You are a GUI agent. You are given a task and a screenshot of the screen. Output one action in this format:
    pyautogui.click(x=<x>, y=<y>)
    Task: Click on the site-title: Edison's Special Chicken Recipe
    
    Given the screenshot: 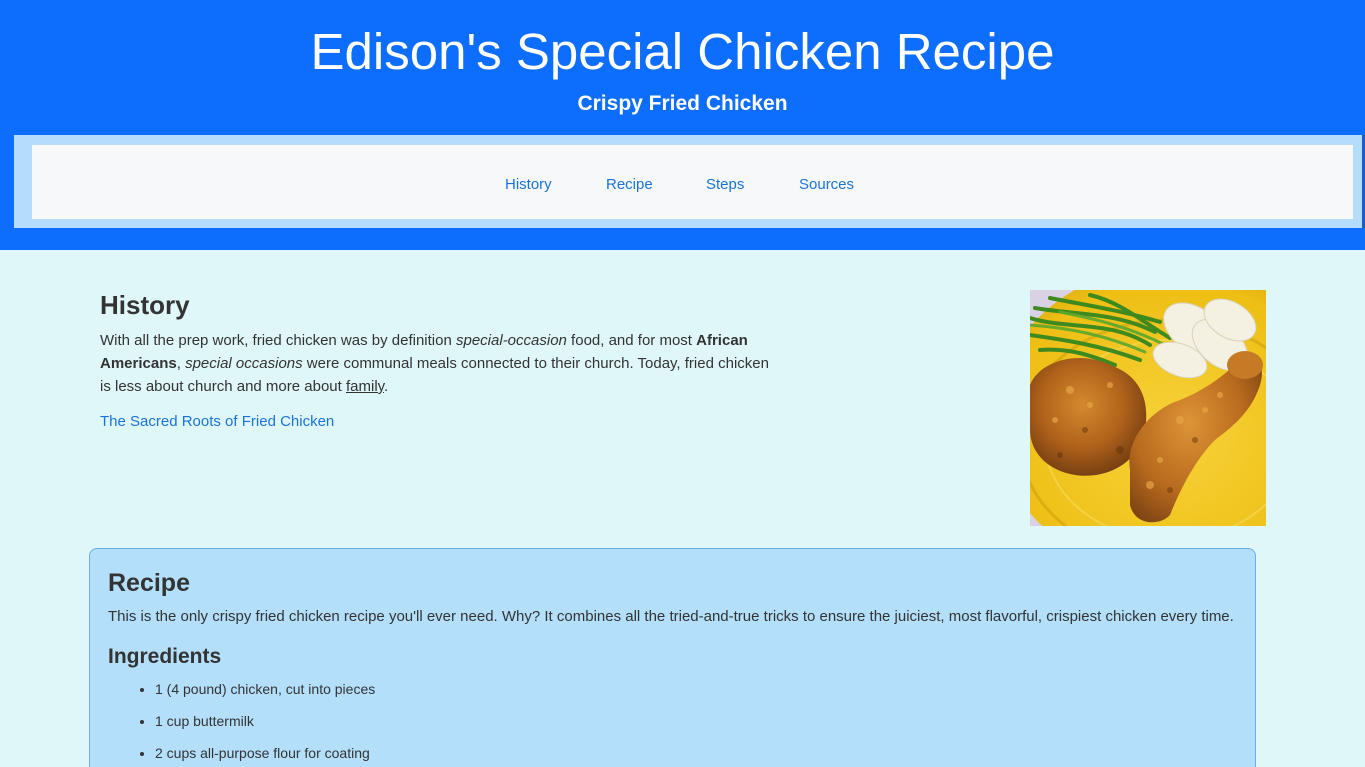 What is the action you would take?
    pyautogui.click(x=682, y=51)
    